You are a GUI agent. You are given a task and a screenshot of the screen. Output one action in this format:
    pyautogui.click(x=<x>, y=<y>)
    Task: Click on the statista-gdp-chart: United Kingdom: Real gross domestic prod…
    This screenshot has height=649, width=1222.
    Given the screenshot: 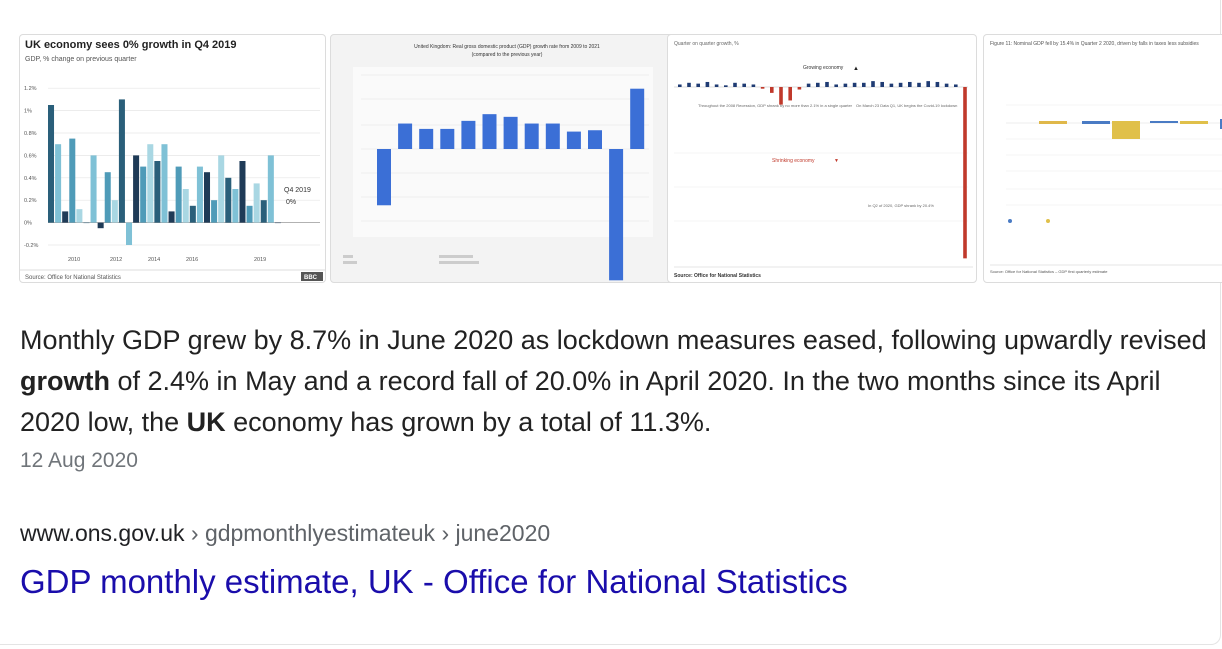 What is the action you would take?
    pyautogui.click(x=498, y=162)
    